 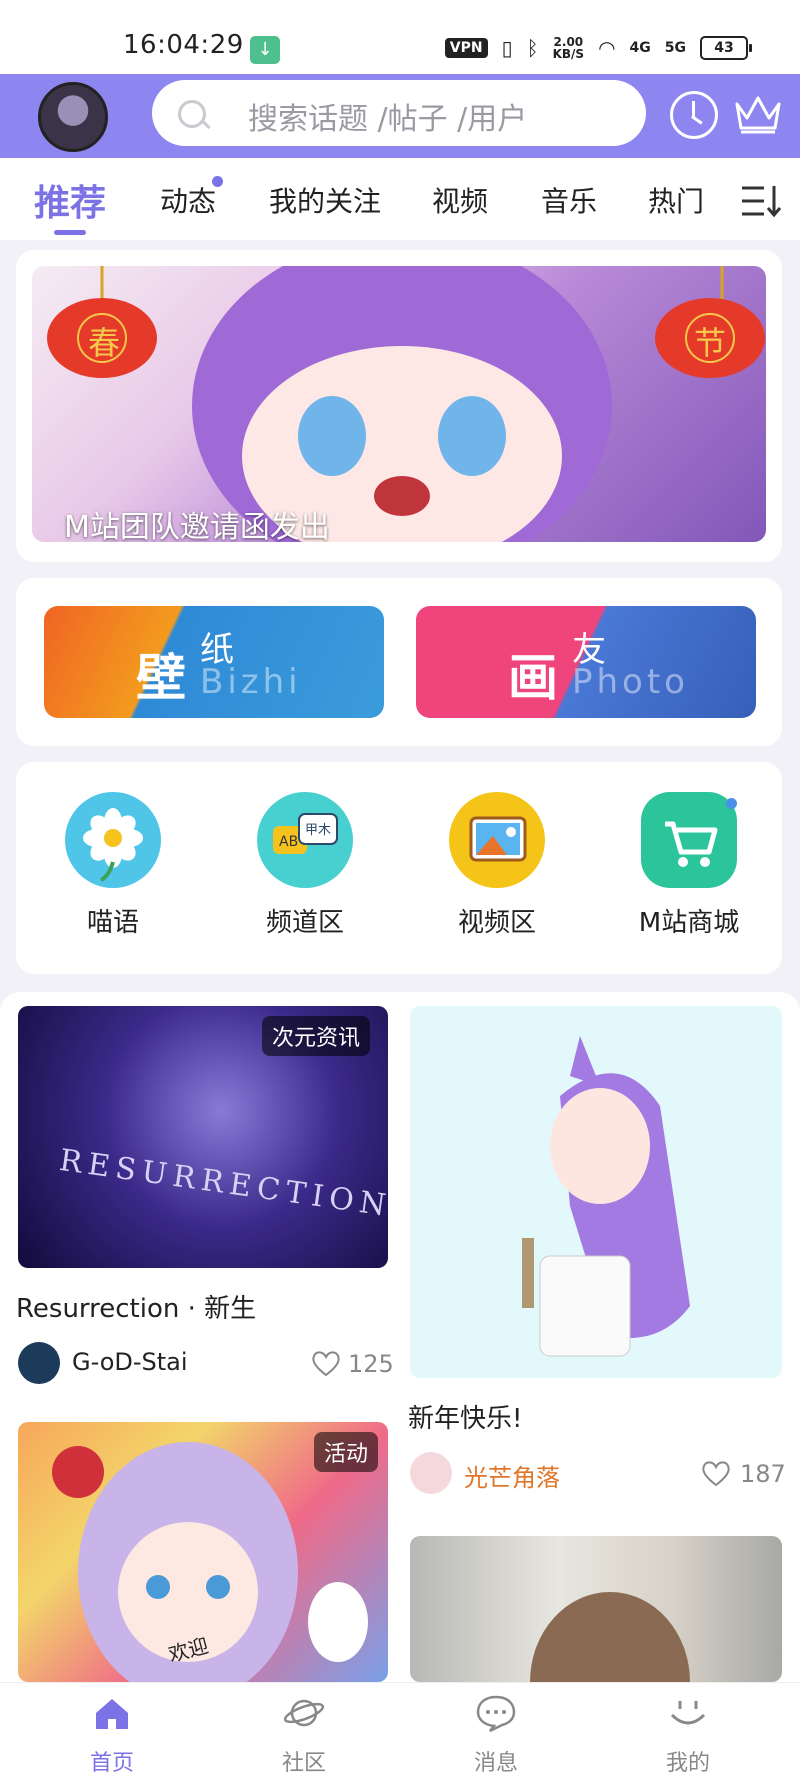 What do you see at coordinates (192, 114) in the screenshot?
I see `search-icon` at bounding box center [192, 114].